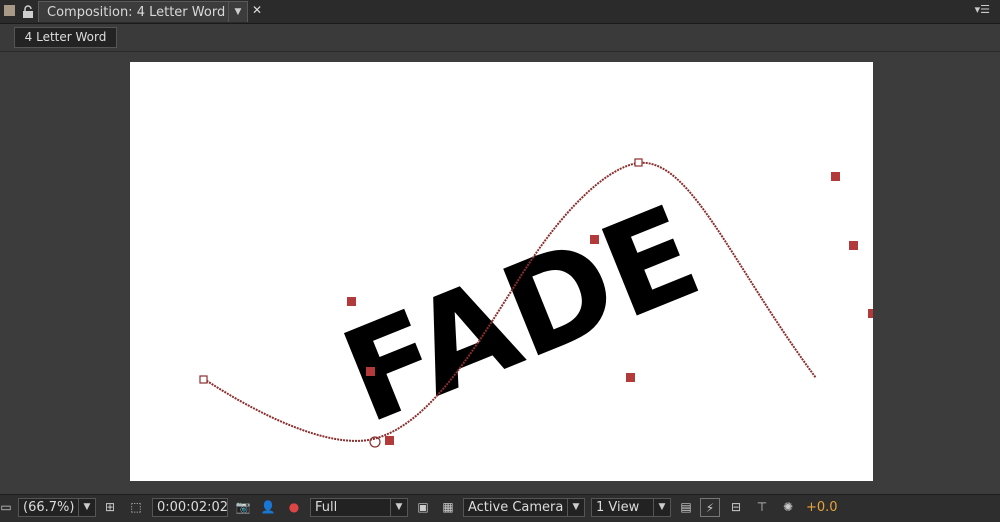  What do you see at coordinates (630, 377) in the screenshot?
I see `handle-center-bottom` at bounding box center [630, 377].